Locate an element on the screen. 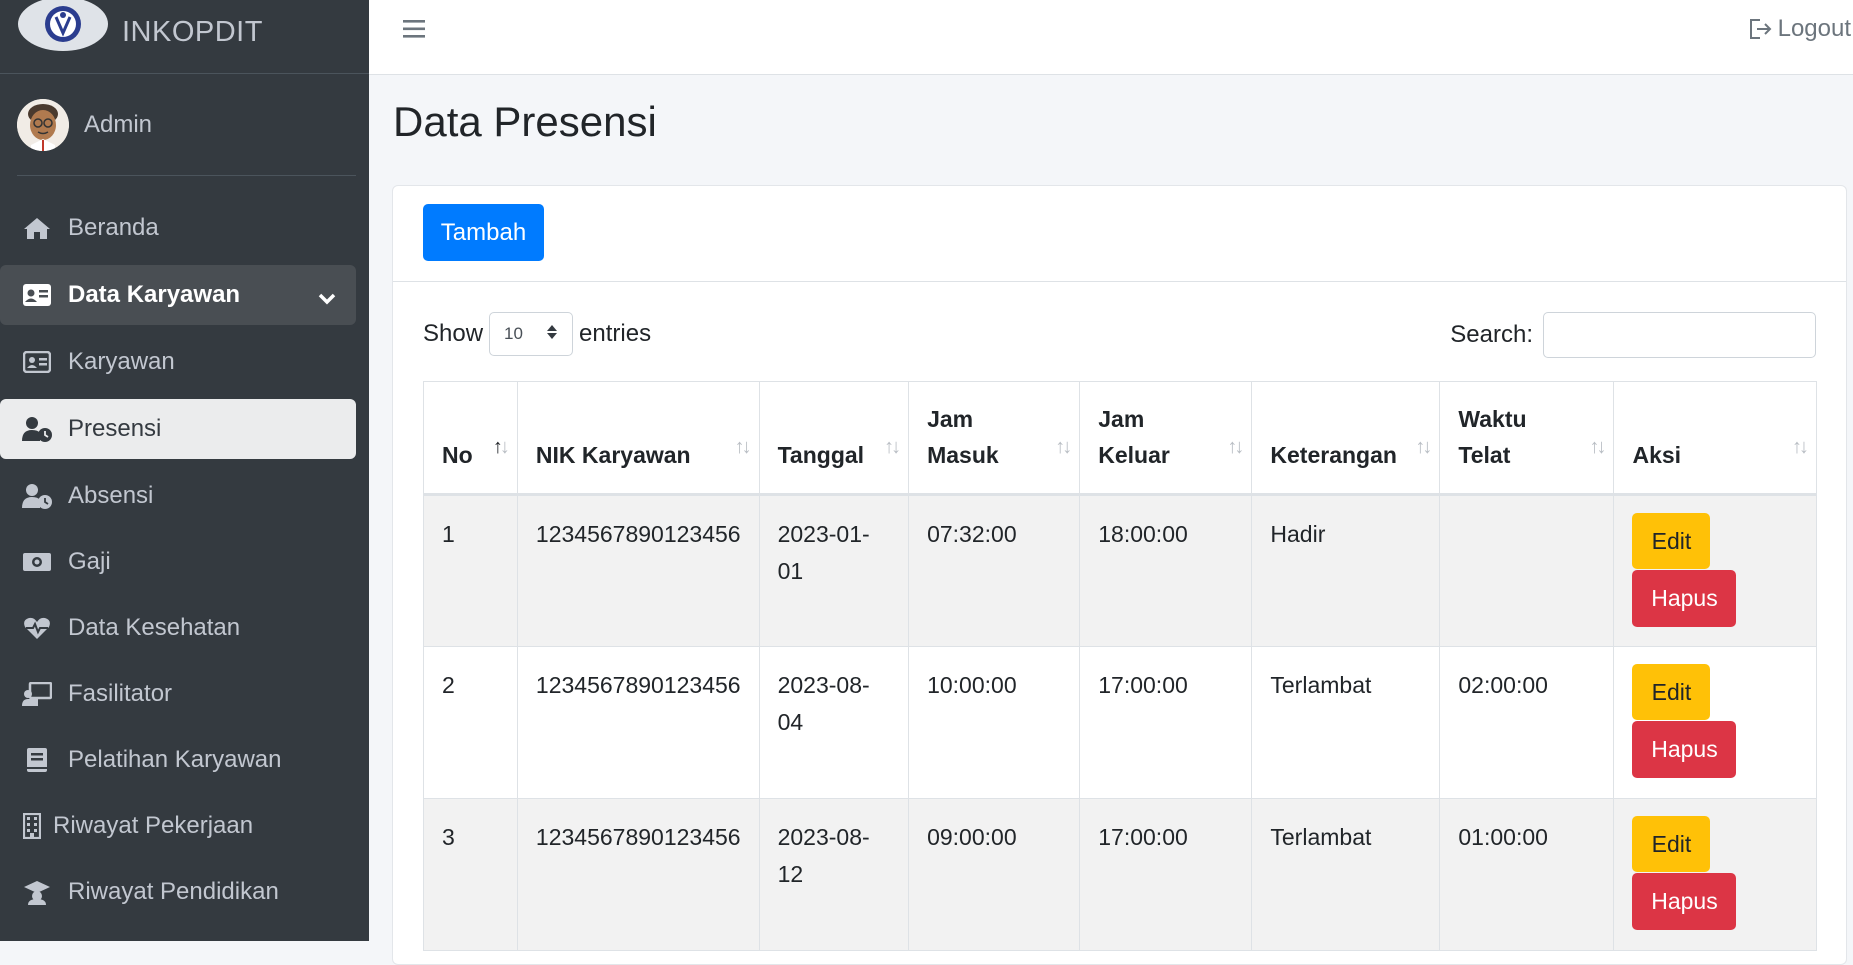 The width and height of the screenshot is (1853, 965). sidebar-item-label: Riwayat Pendidikan is located at coordinates (173, 891).